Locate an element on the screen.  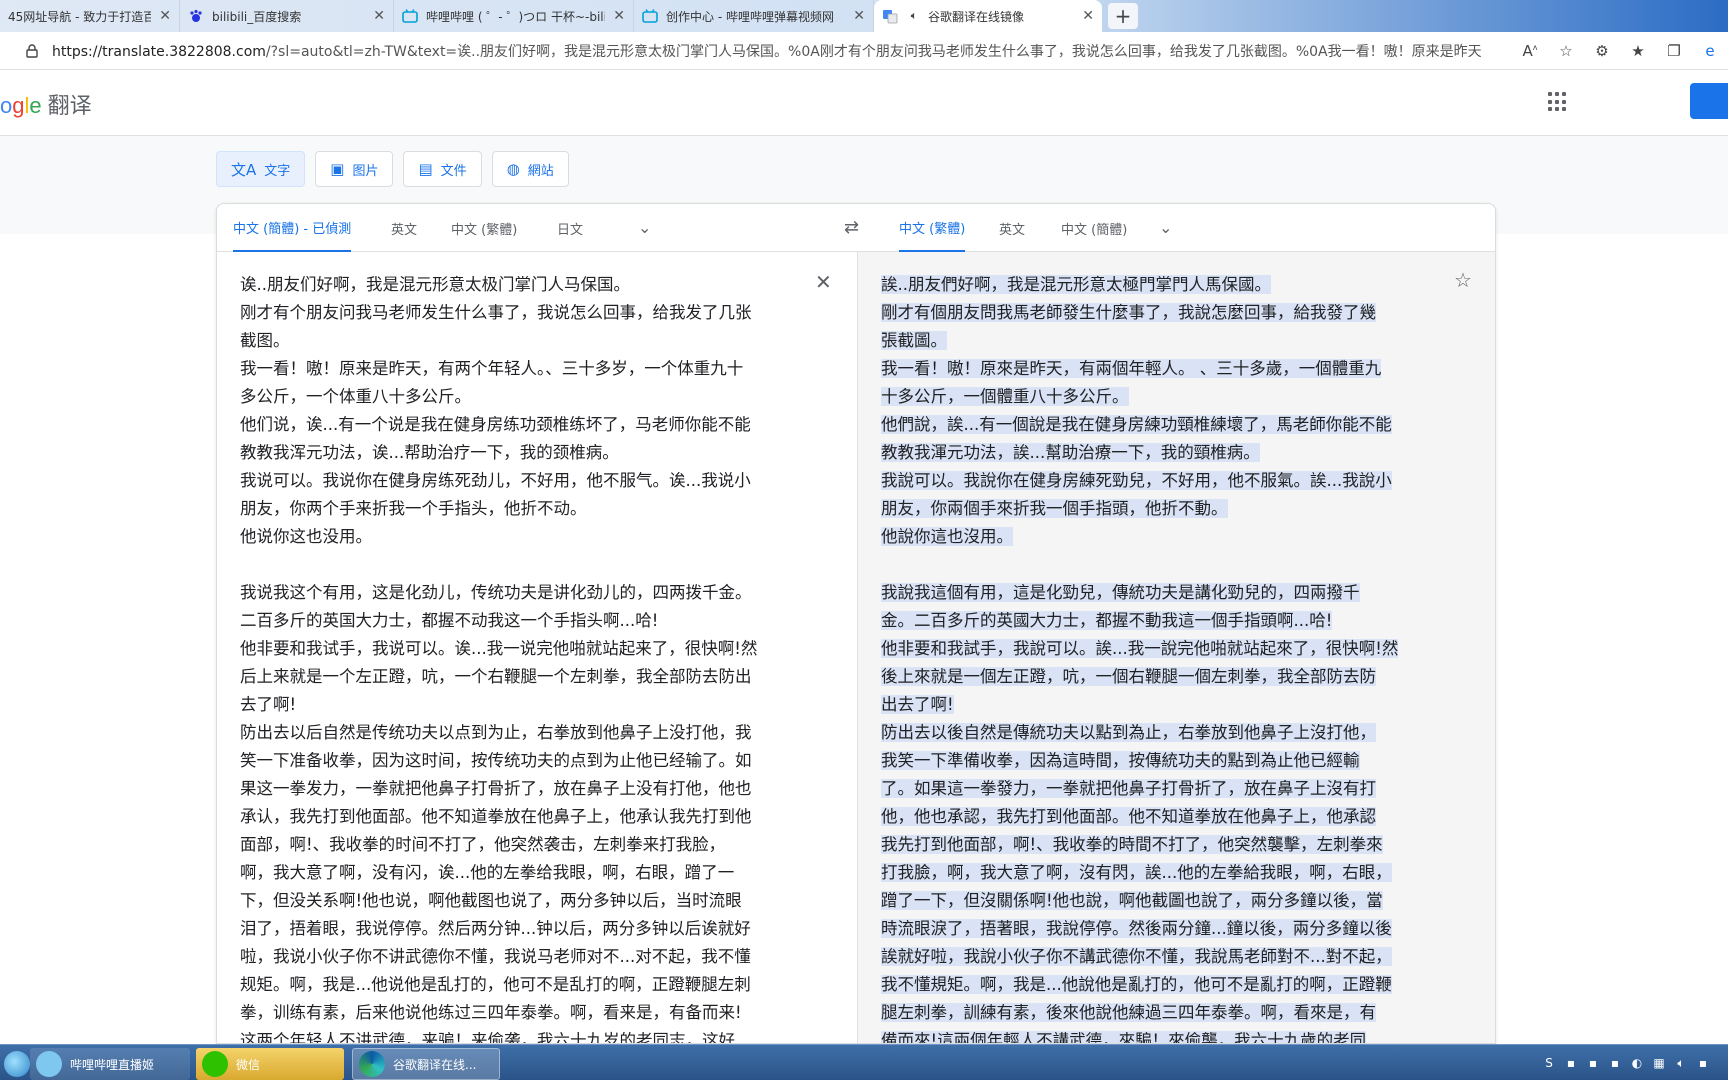
source-text-line: 我说可以。我说你在健身房练死劲儿，不好用，他不服气。诶...我说小 is located at coordinates (495, 480).